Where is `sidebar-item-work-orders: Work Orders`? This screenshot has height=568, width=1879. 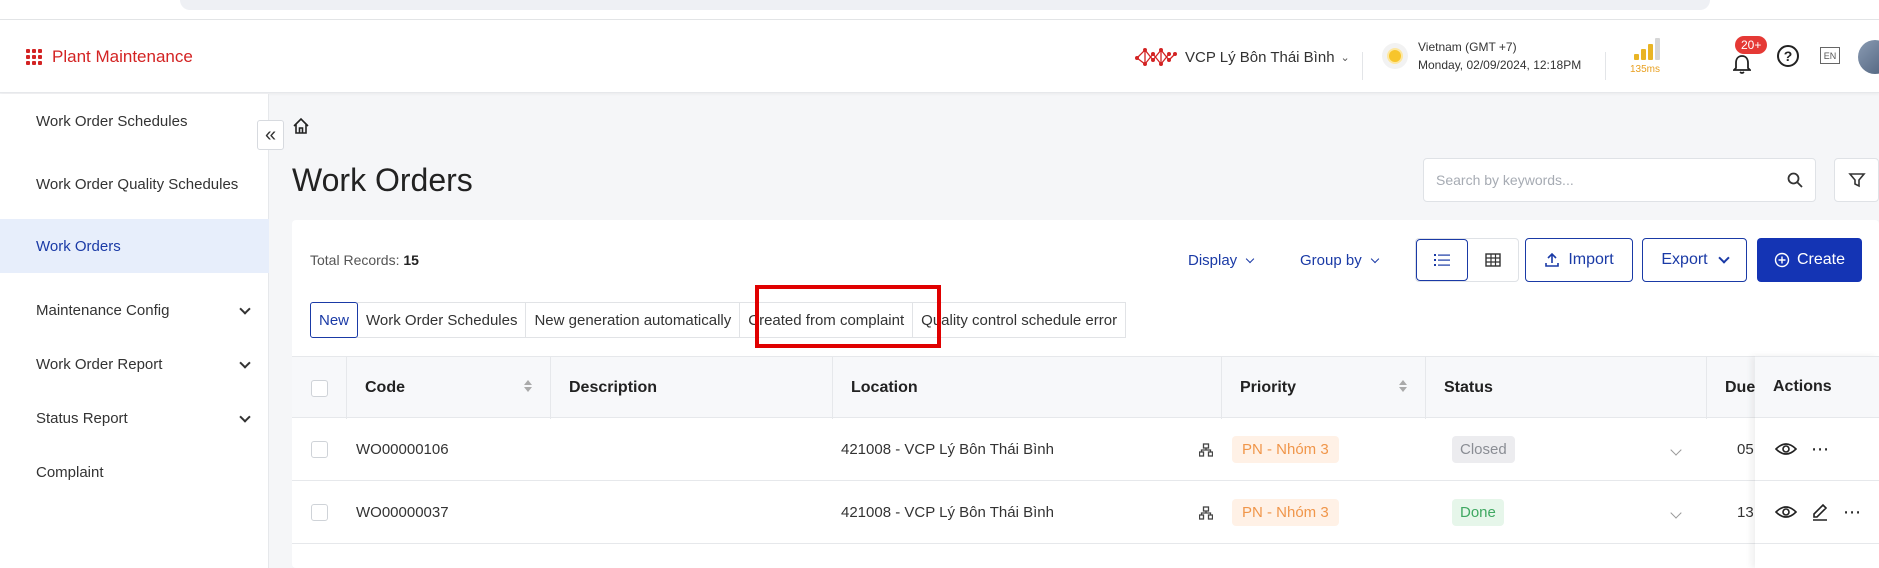 sidebar-item-work-orders: Work Orders is located at coordinates (134, 246).